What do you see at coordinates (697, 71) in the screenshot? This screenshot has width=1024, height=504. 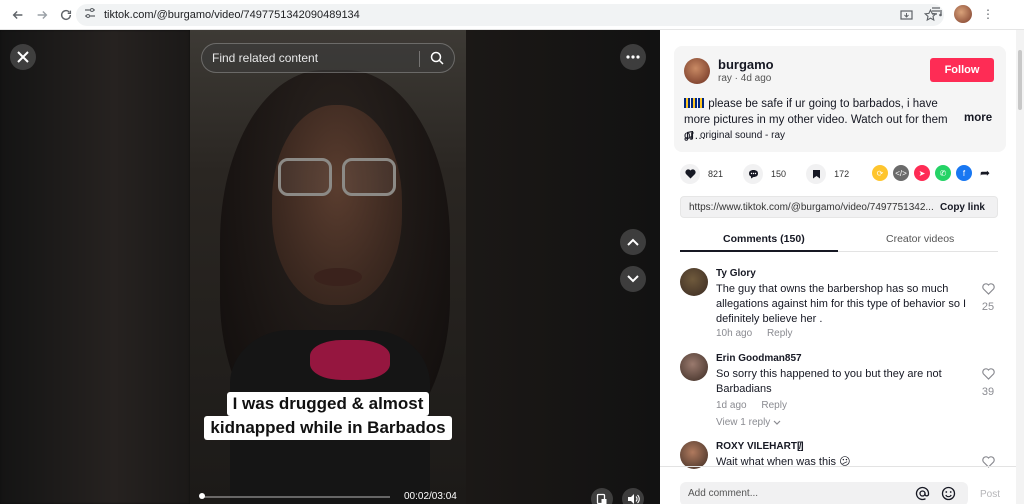 I see `author-avatar` at bounding box center [697, 71].